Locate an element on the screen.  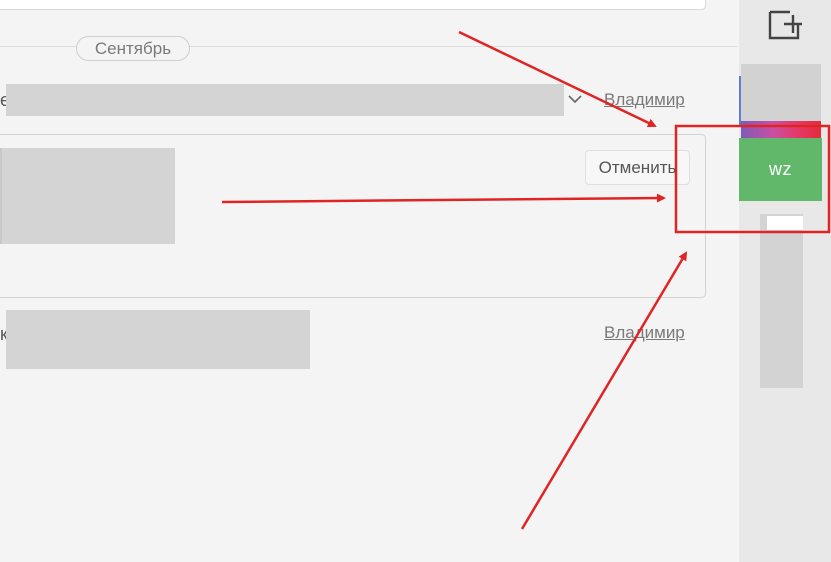
month-label: Сентябрь is located at coordinates (133, 48).